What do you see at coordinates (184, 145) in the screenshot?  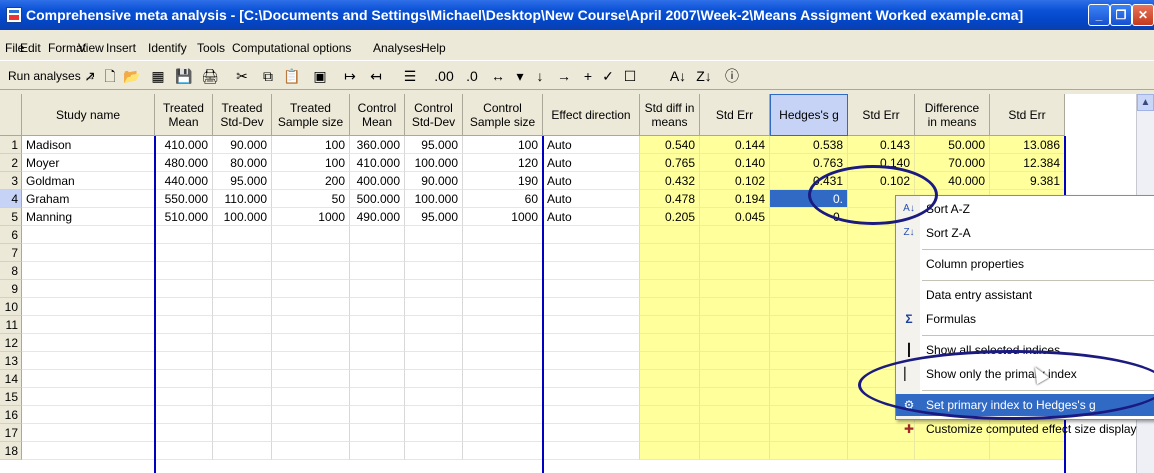 I see `grid-cell: 410.000` at bounding box center [184, 145].